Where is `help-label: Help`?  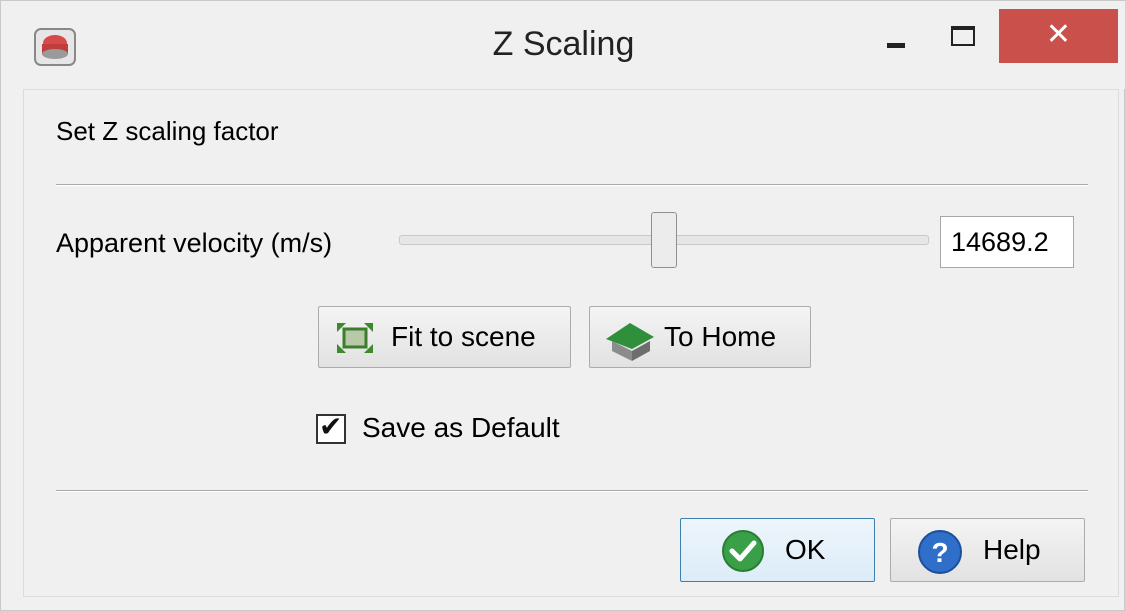 help-label: Help is located at coordinates (1012, 549).